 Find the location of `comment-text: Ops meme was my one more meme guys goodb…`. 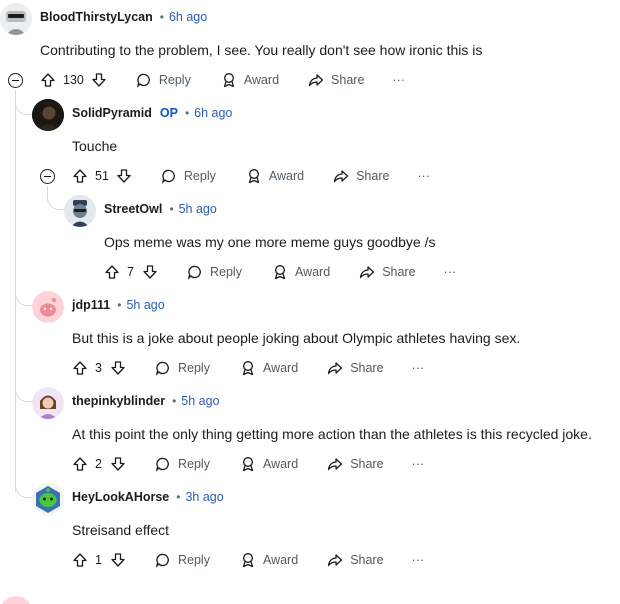

comment-text: Ops meme was my one more meme guys goodb… is located at coordinates (270, 242).